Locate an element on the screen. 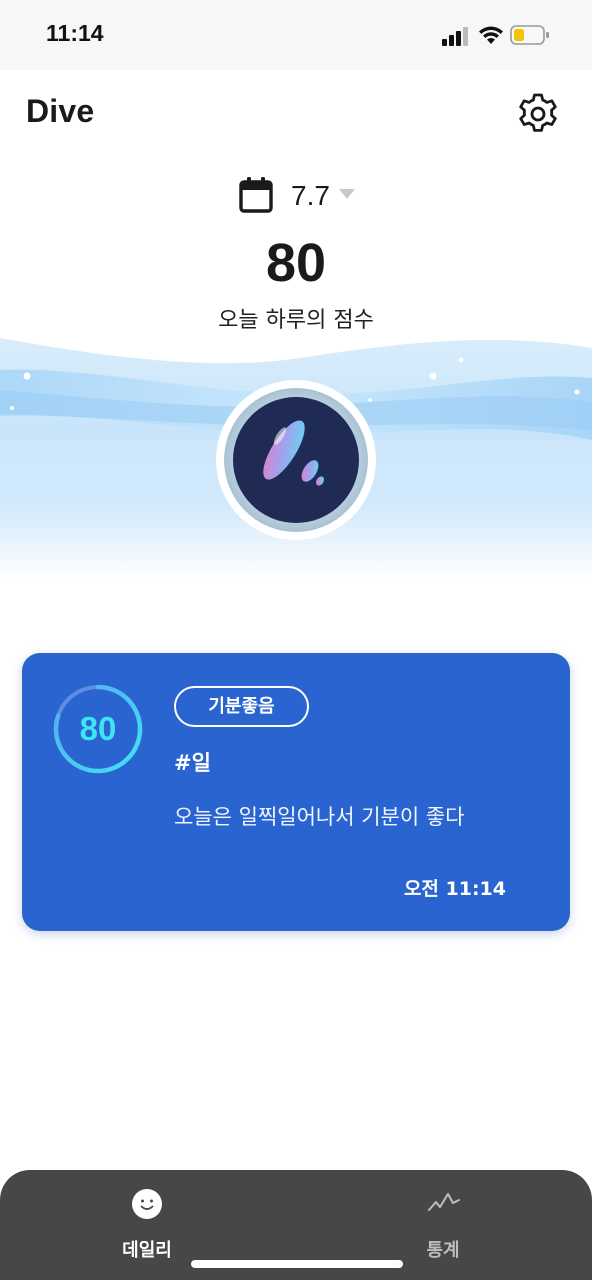  mood-tag: 기분좋음 is located at coordinates (241, 706).